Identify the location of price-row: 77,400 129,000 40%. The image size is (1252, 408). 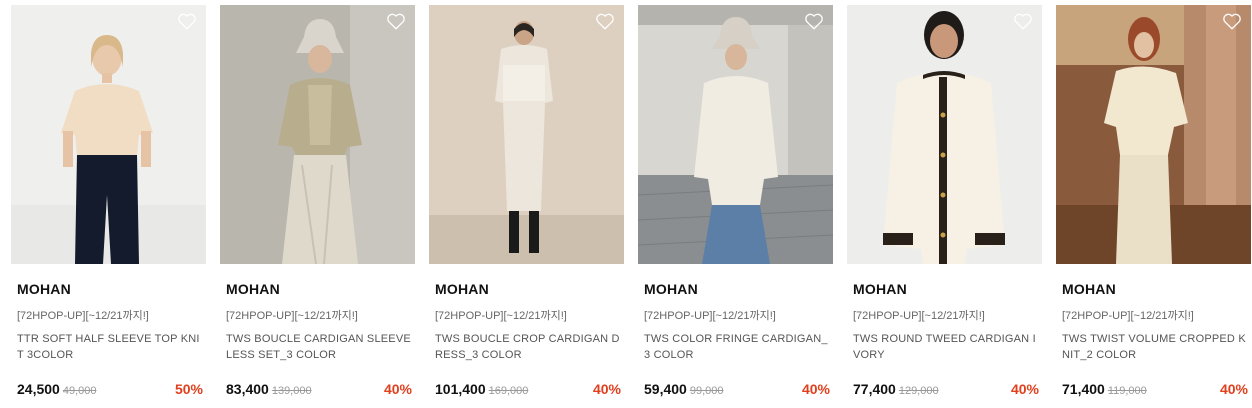
(946, 391).